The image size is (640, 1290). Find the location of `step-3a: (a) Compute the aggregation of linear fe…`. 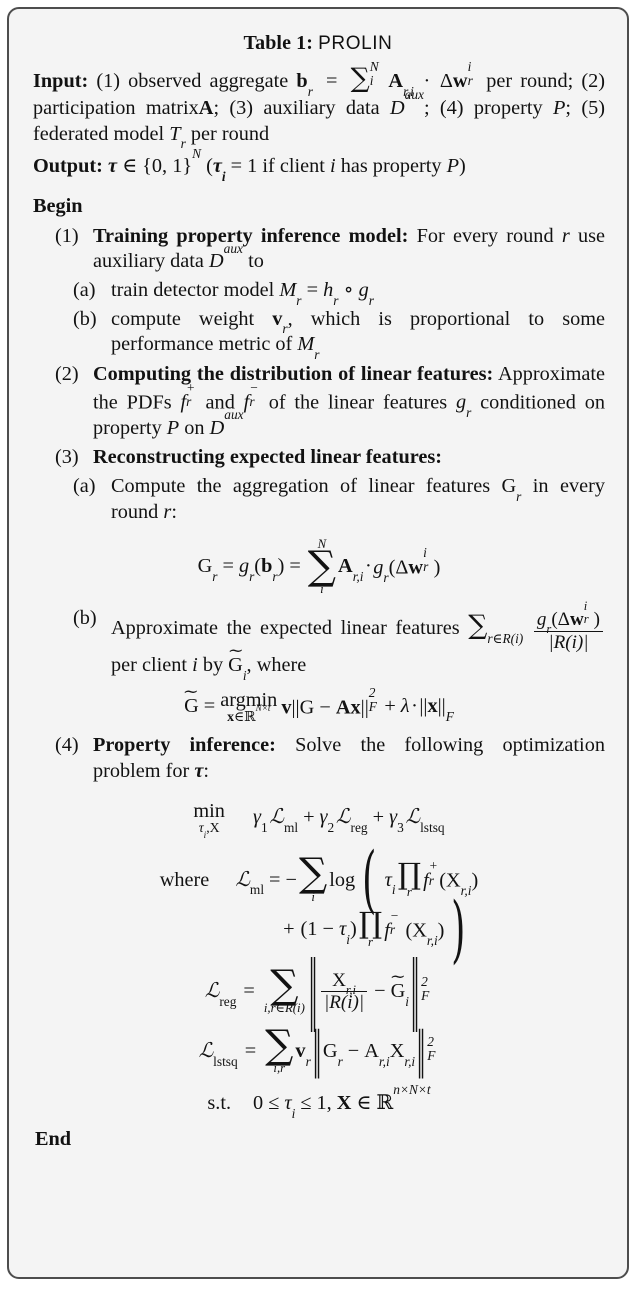

step-3a: (a) Compute the aggregation of linear fe… is located at coordinates (319, 499).